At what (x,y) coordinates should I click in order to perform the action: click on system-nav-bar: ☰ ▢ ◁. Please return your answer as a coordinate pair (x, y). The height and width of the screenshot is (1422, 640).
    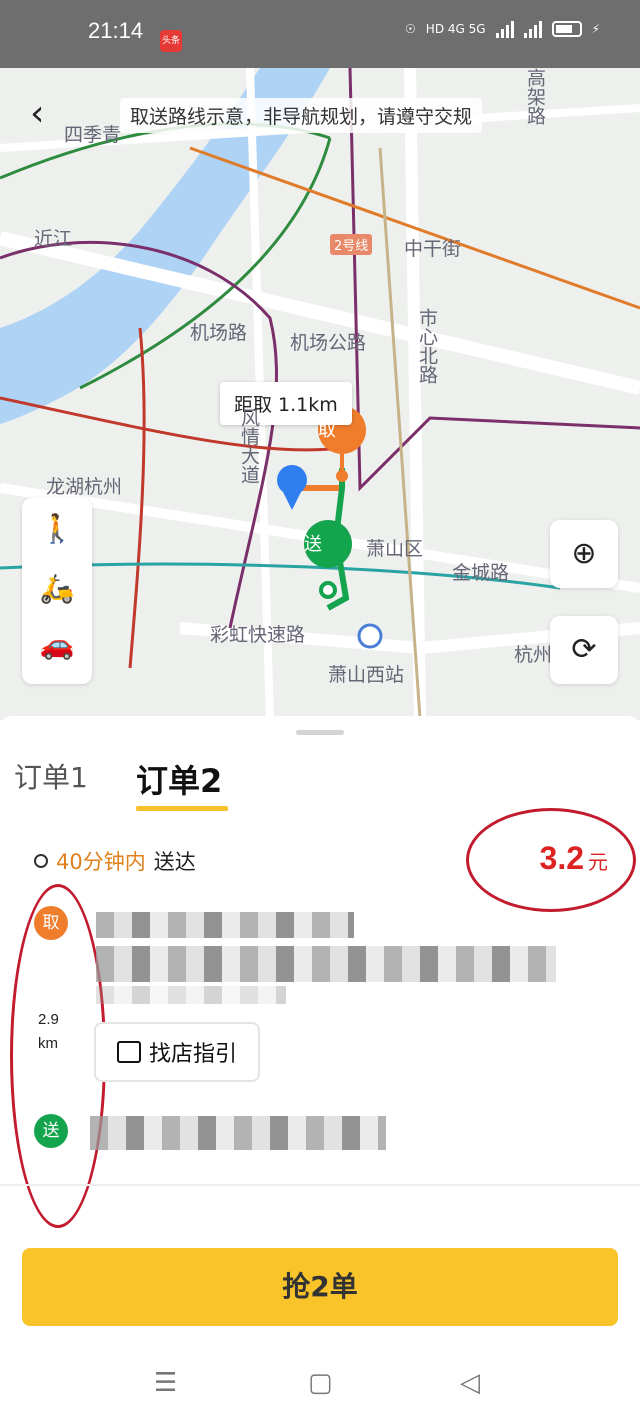
    Looking at the image, I should click on (320, 1386).